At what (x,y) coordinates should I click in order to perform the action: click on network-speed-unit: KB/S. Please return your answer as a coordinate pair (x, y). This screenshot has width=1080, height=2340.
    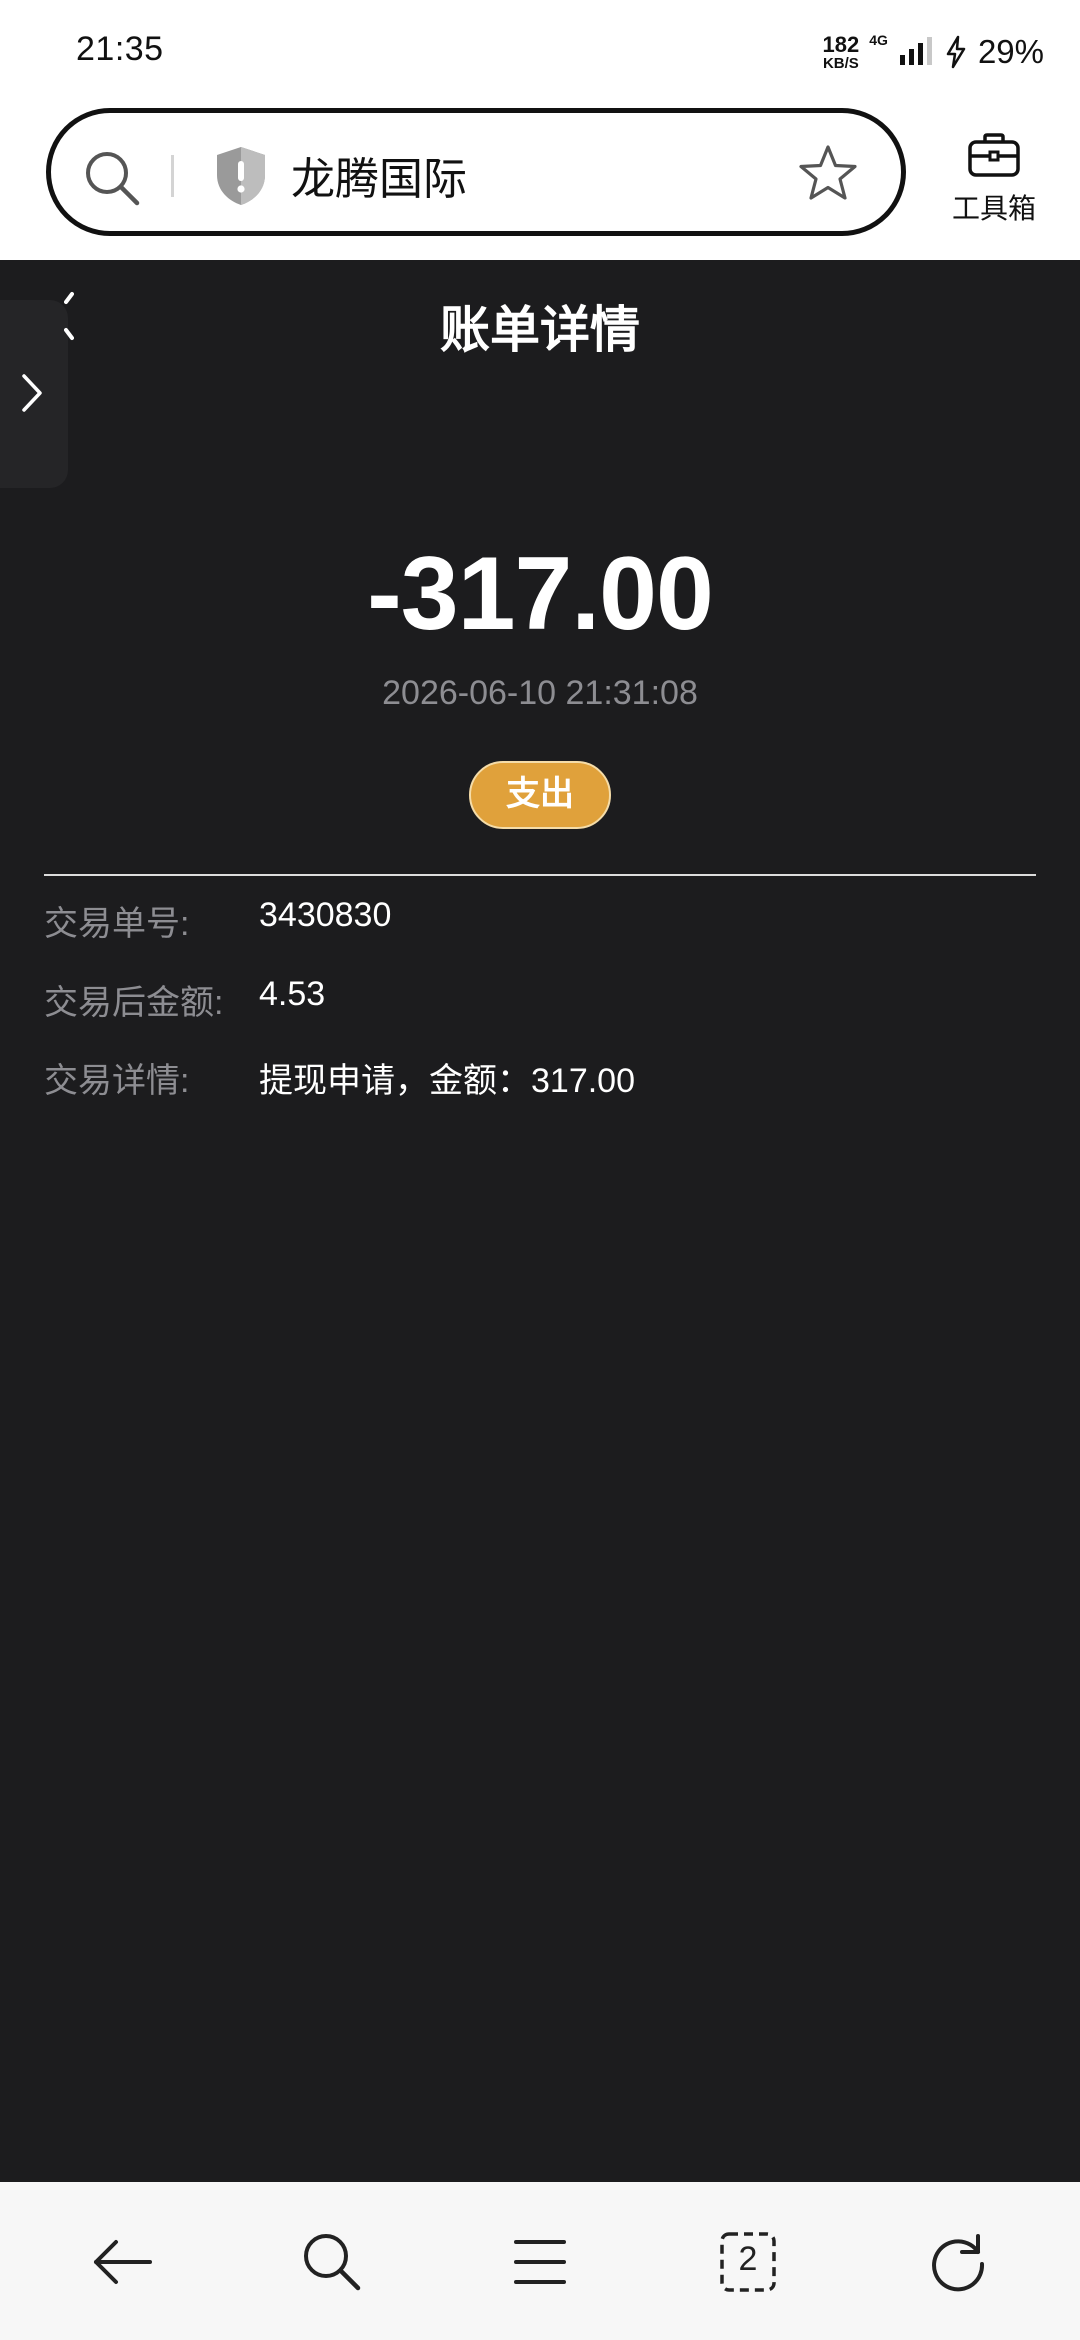
    Looking at the image, I should click on (840, 63).